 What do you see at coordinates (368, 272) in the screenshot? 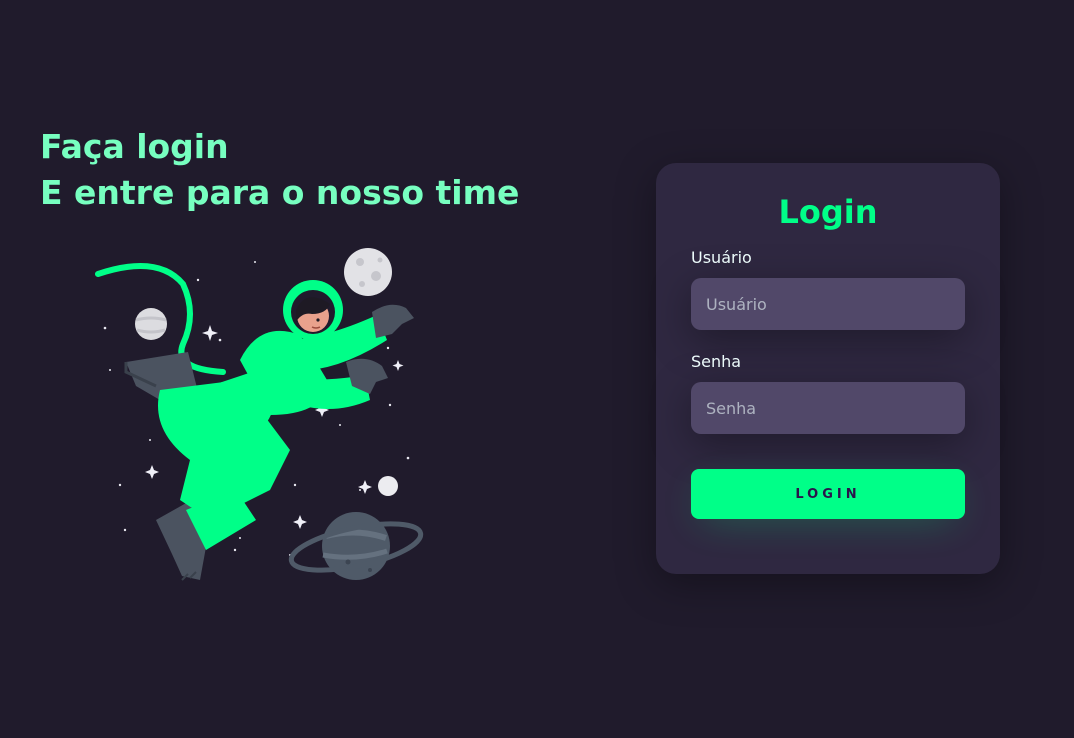
I see `moon-icon` at bounding box center [368, 272].